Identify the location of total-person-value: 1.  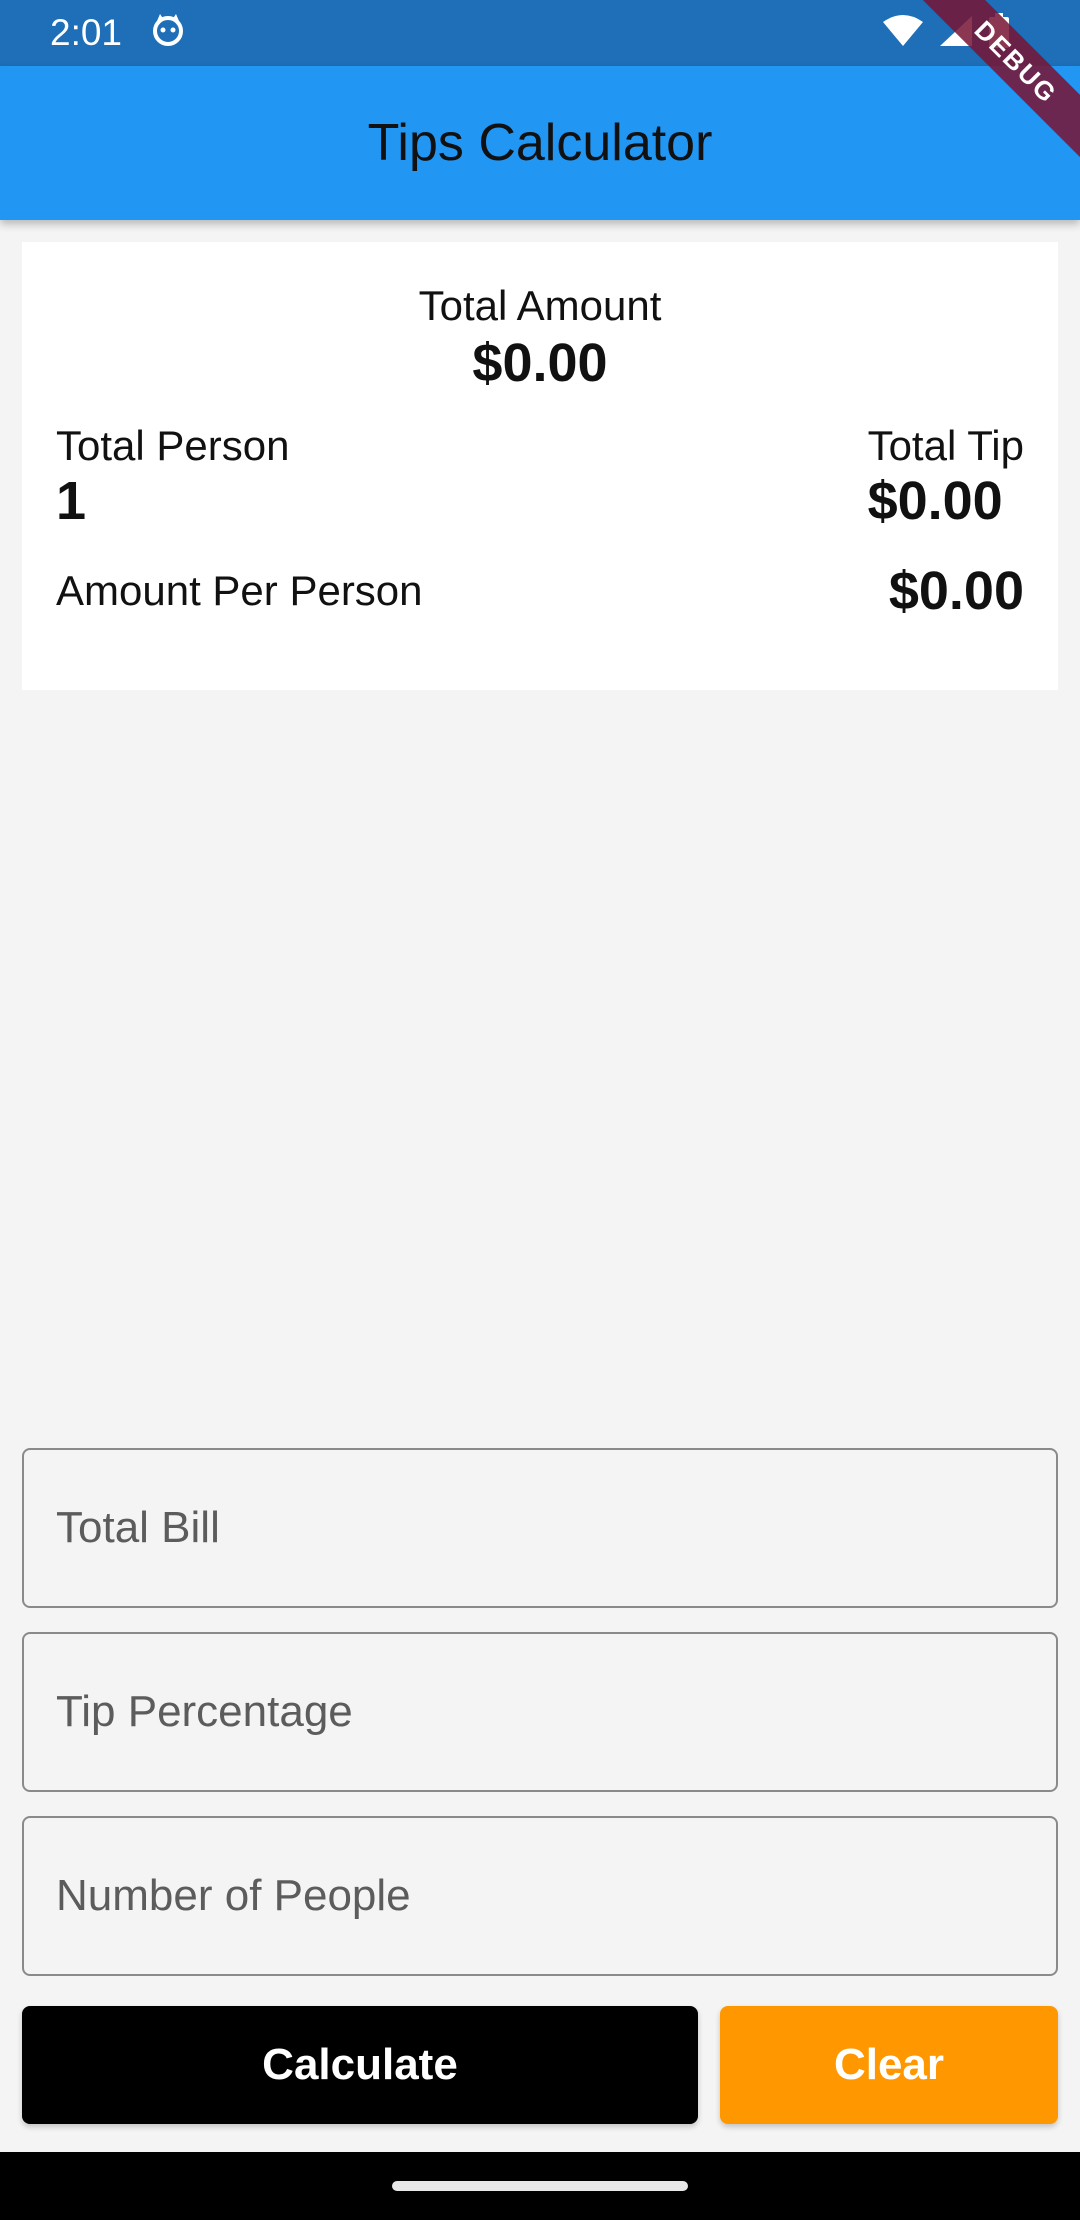
(71, 501).